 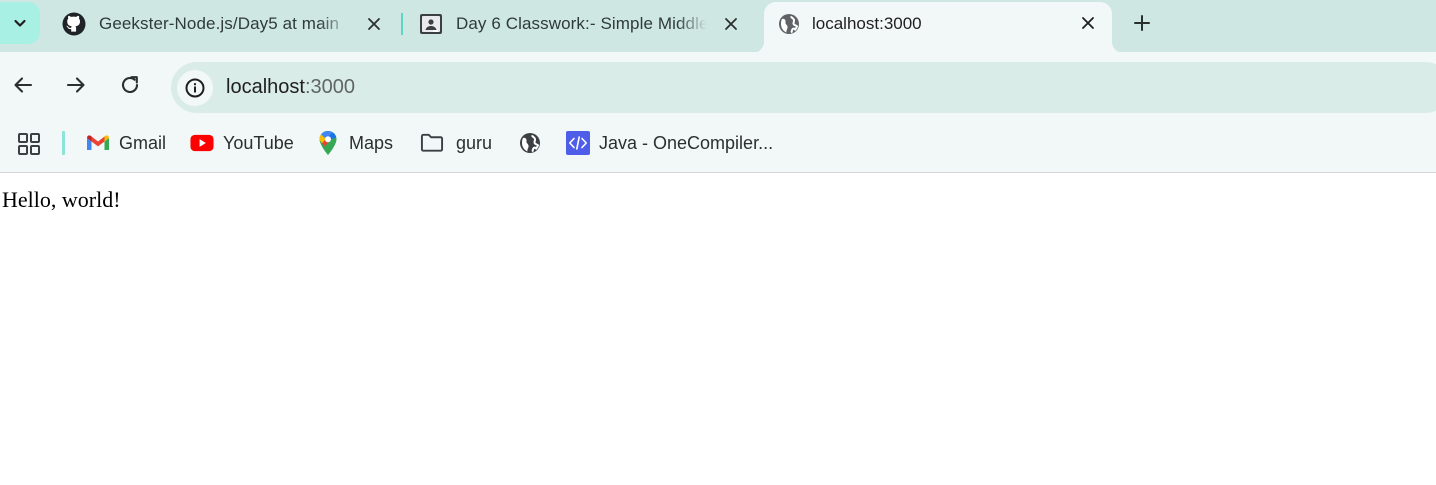 What do you see at coordinates (63, 143) in the screenshot?
I see `bookmarks-separator` at bounding box center [63, 143].